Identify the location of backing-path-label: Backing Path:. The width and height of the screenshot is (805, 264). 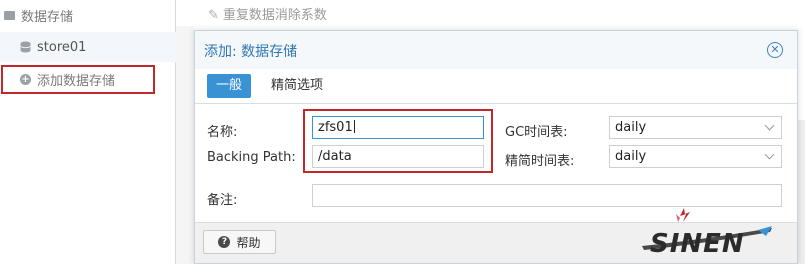
(251, 157).